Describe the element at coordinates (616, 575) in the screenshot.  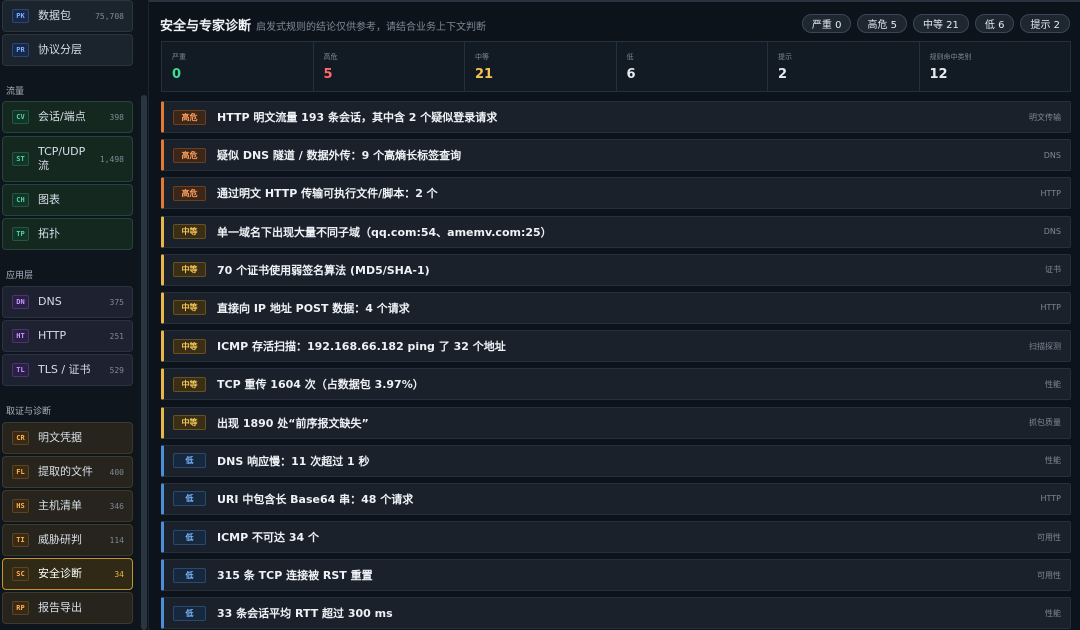
I see `finding-row: 低 315 条 TCP 连接被 RST 重置 可用性` at that location.